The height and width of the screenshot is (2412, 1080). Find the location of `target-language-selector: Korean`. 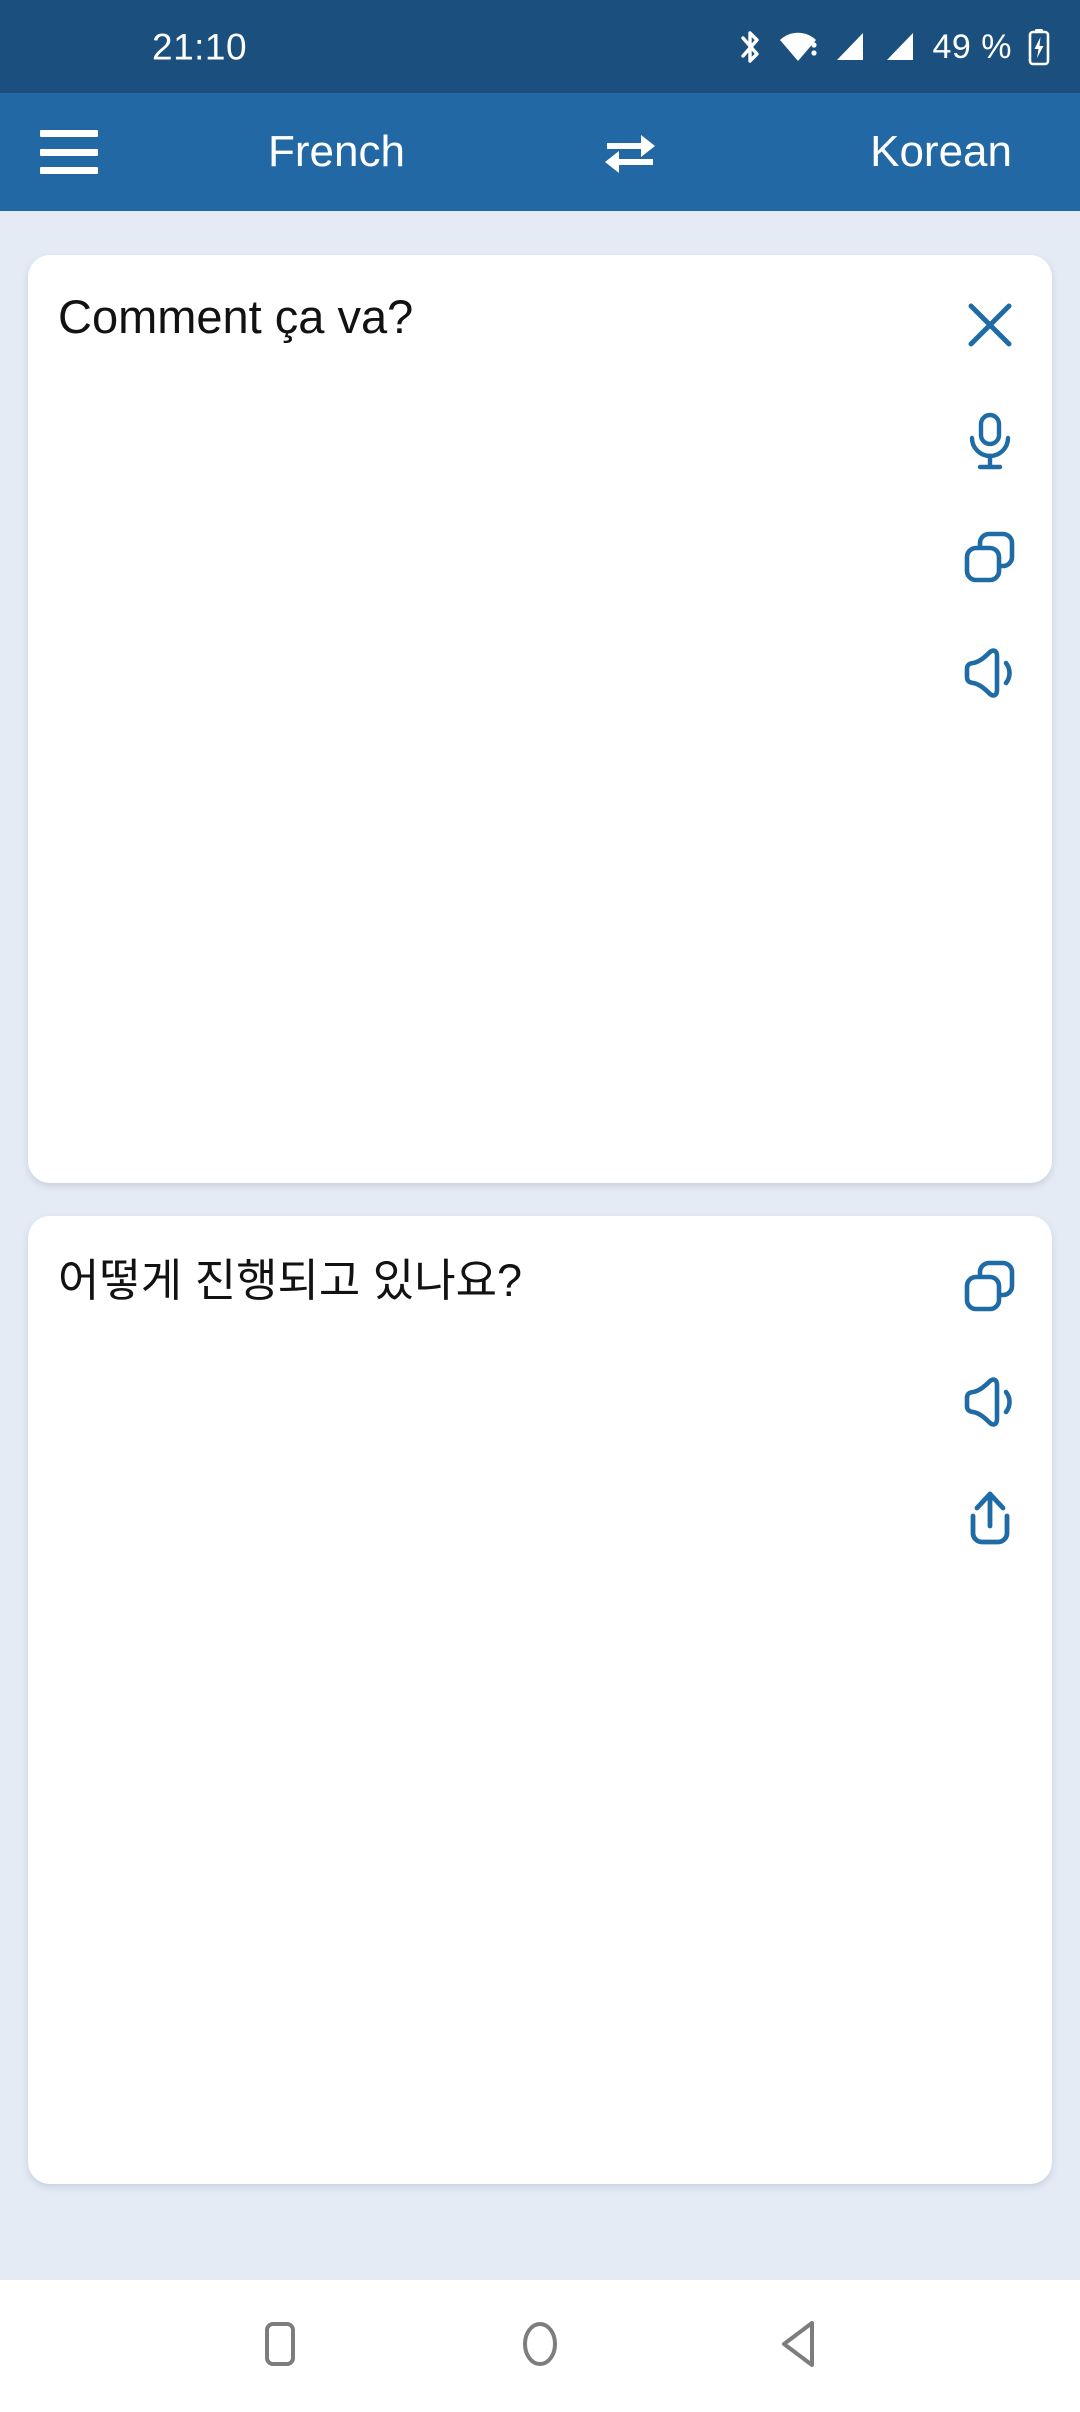

target-language-selector: Korean is located at coordinates (941, 152).